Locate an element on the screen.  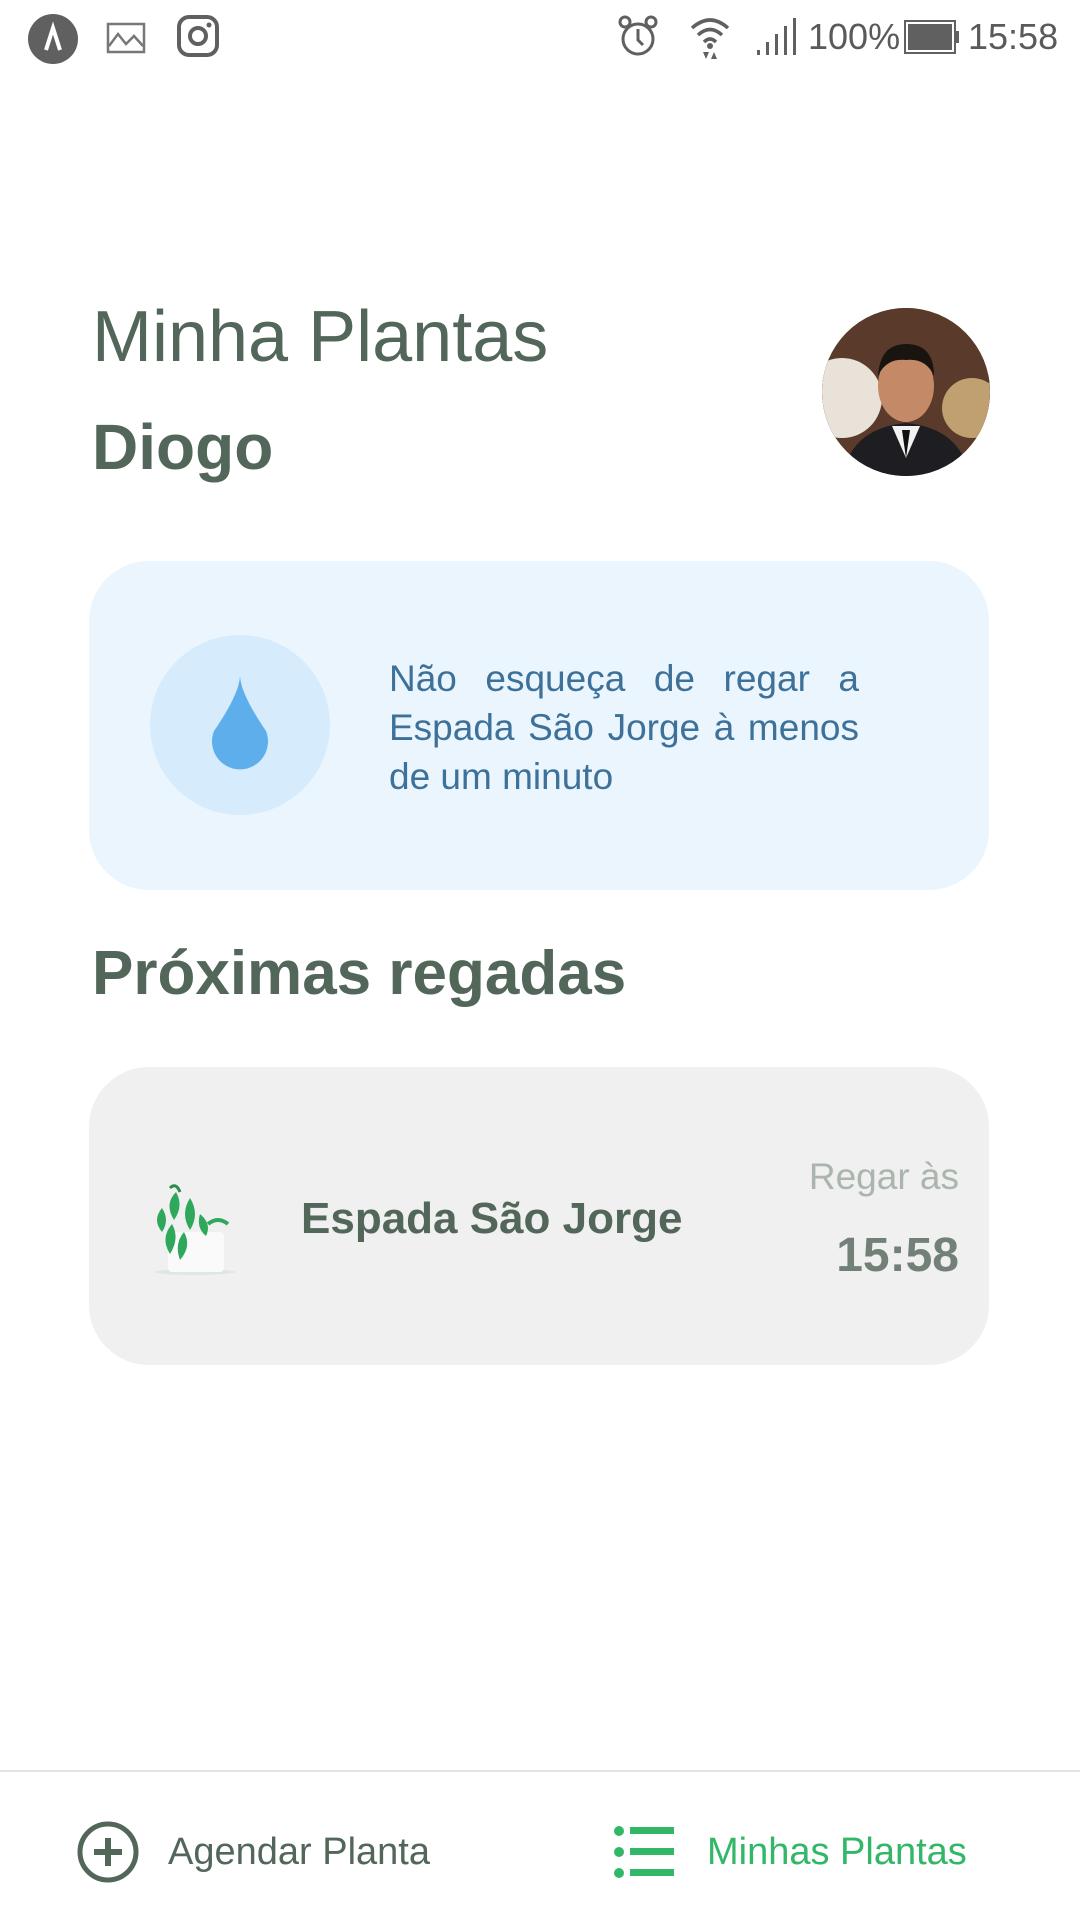
clock: 15:58 is located at coordinates (1013, 36).